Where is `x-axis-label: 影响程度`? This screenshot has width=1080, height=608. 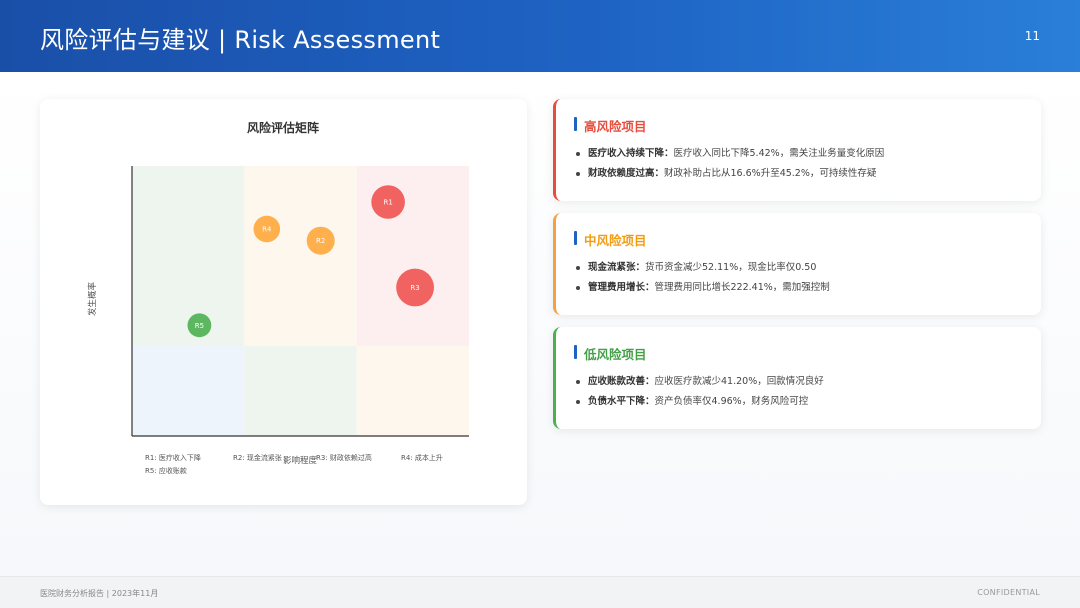 x-axis-label: 影响程度 is located at coordinates (300, 460).